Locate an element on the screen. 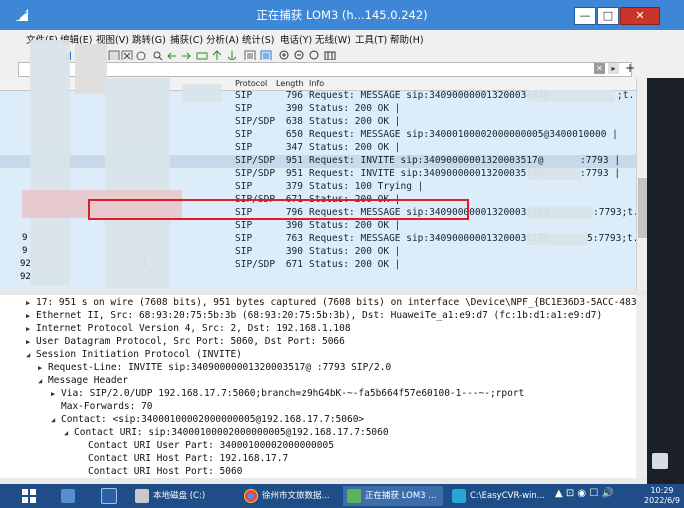 This screenshot has height=508, width=684. maximize-button: □ is located at coordinates (608, 16).